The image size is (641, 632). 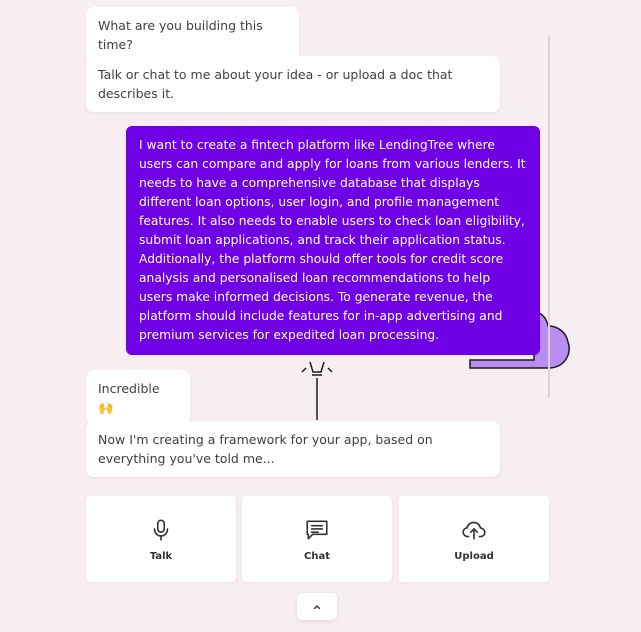 I want to click on upload-button-label: Upload, so click(x=474, y=556).